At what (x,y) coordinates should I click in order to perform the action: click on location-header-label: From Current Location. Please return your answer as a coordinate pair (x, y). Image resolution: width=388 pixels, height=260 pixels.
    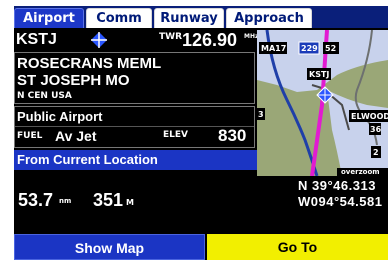
    Looking at the image, I should click on (87, 159).